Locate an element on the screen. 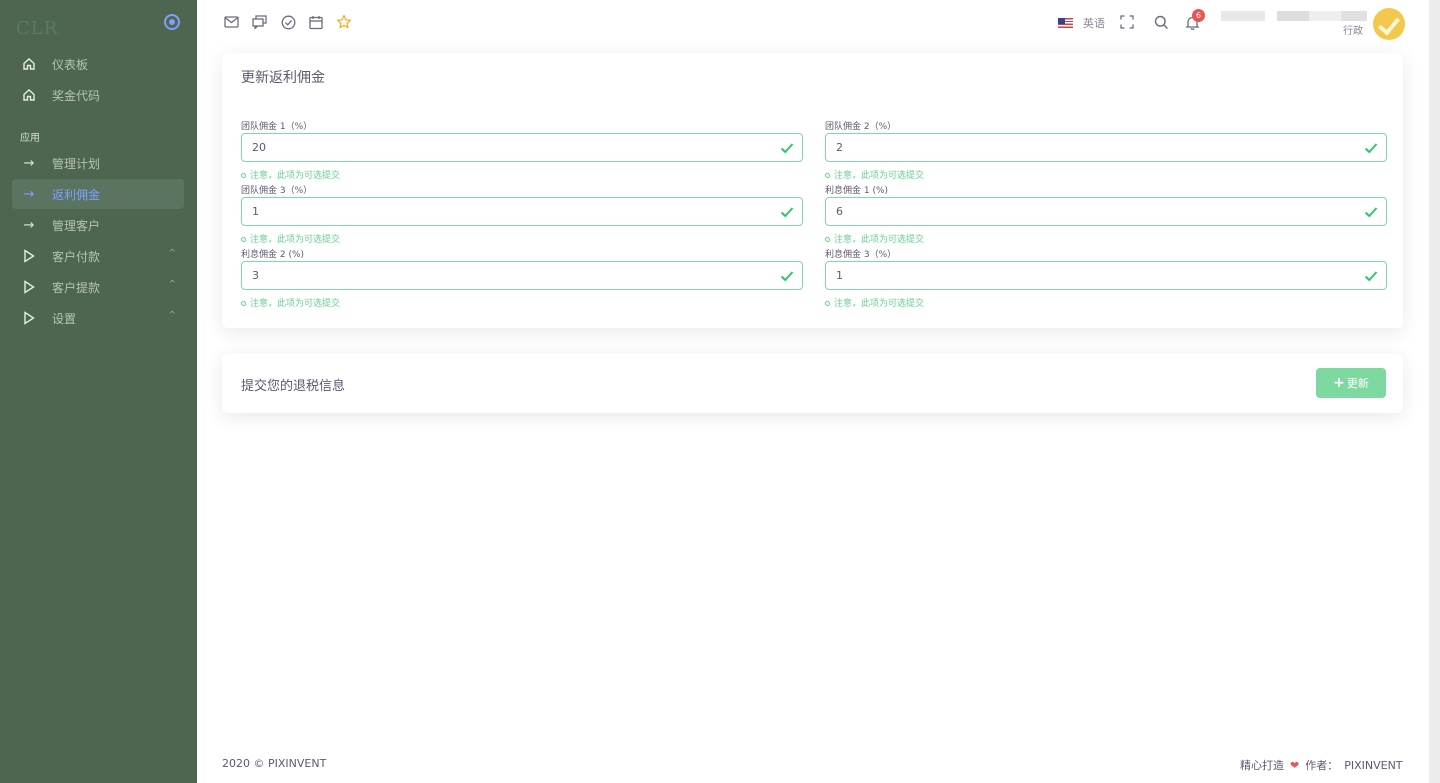 Image resolution: width=1440 pixels, height=783 pixels. interest-commission-1-input: 6 is located at coordinates (1106, 211).